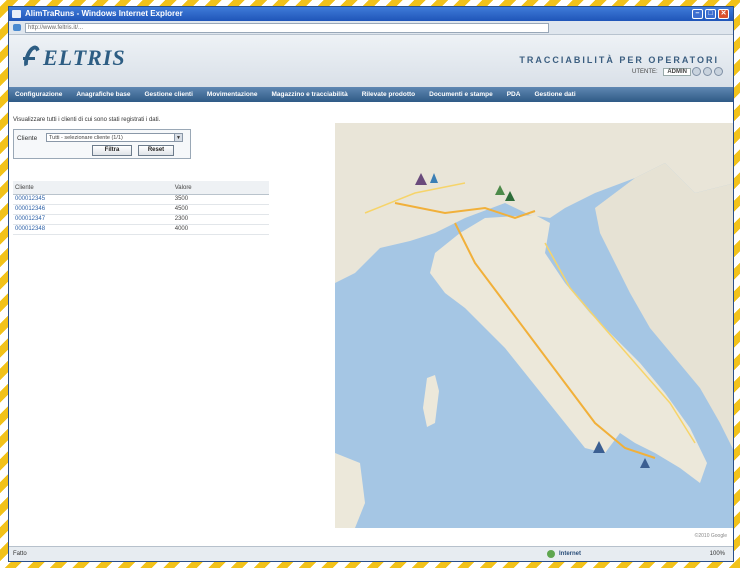  I want to click on help-icon, so click(696, 71).